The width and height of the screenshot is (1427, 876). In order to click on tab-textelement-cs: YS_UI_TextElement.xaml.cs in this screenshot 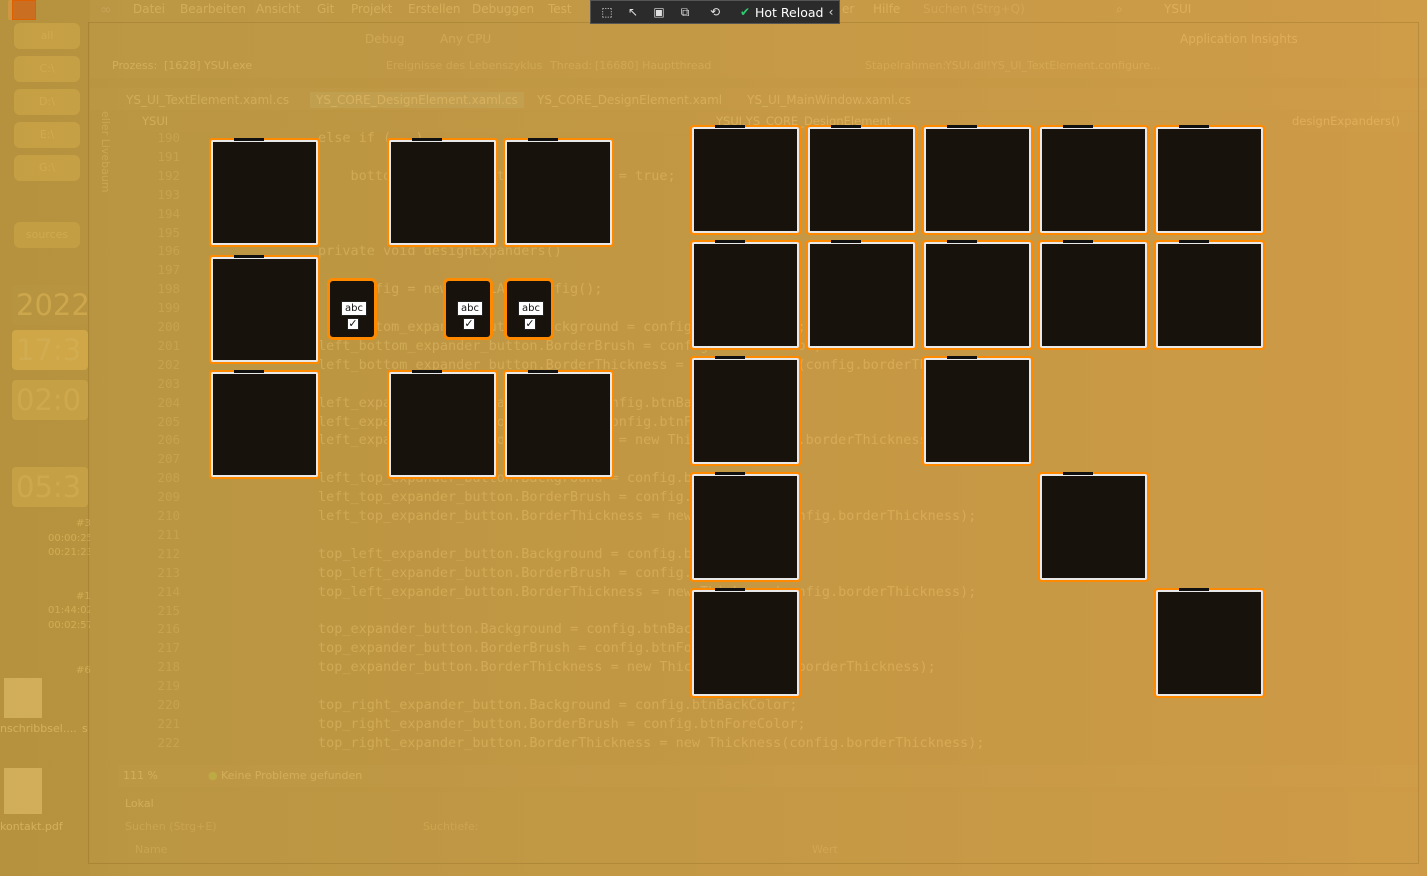, I will do `click(207, 100)`.